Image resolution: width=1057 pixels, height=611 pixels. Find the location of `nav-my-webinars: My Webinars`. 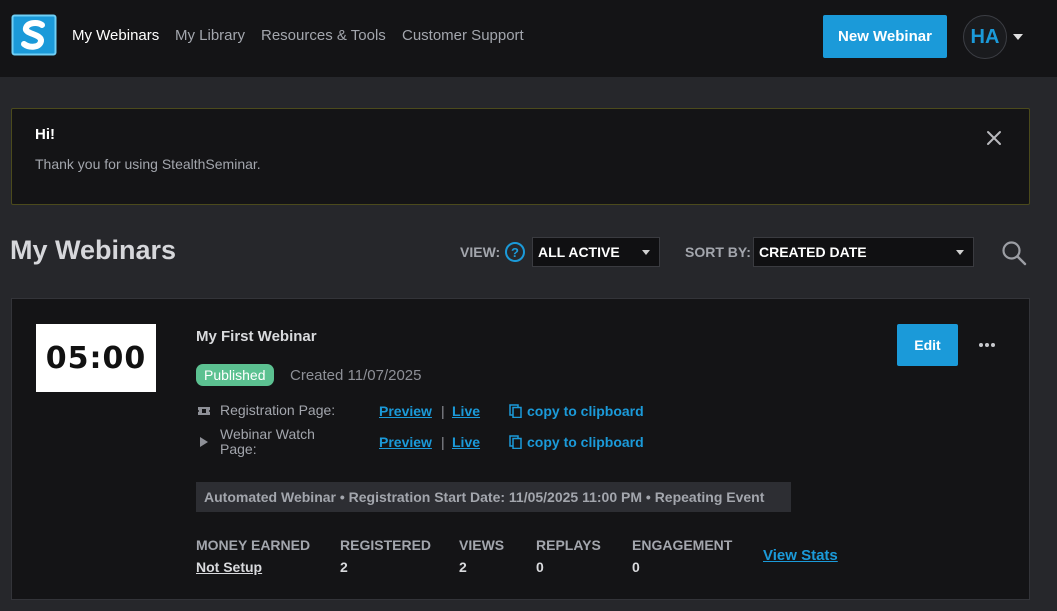

nav-my-webinars: My Webinars is located at coordinates (115, 35).